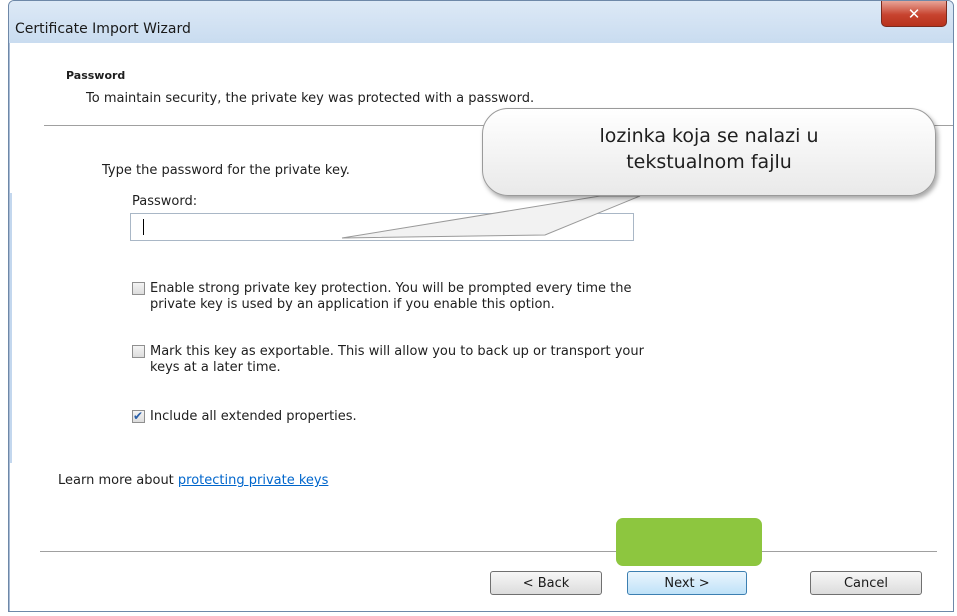  What do you see at coordinates (709, 136) in the screenshot?
I see `callout-line1: lozinka koja se nalazi u` at bounding box center [709, 136].